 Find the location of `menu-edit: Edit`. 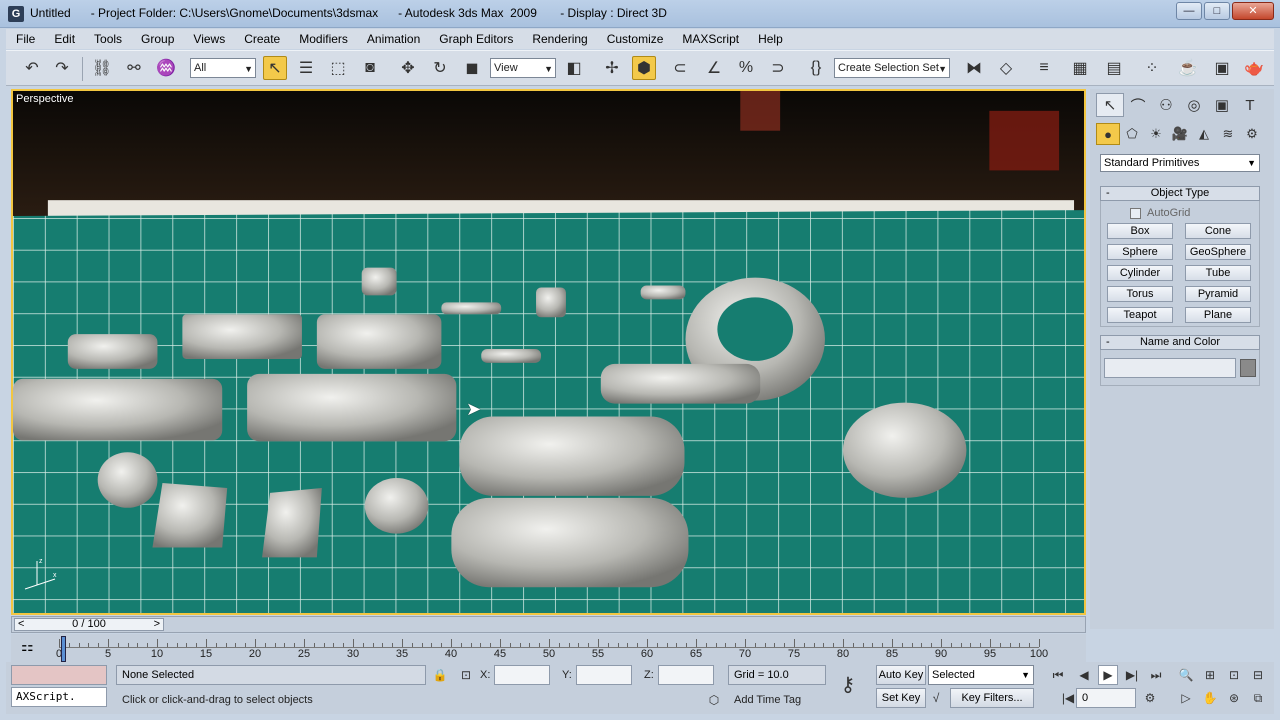

menu-edit: Edit is located at coordinates (64, 39).